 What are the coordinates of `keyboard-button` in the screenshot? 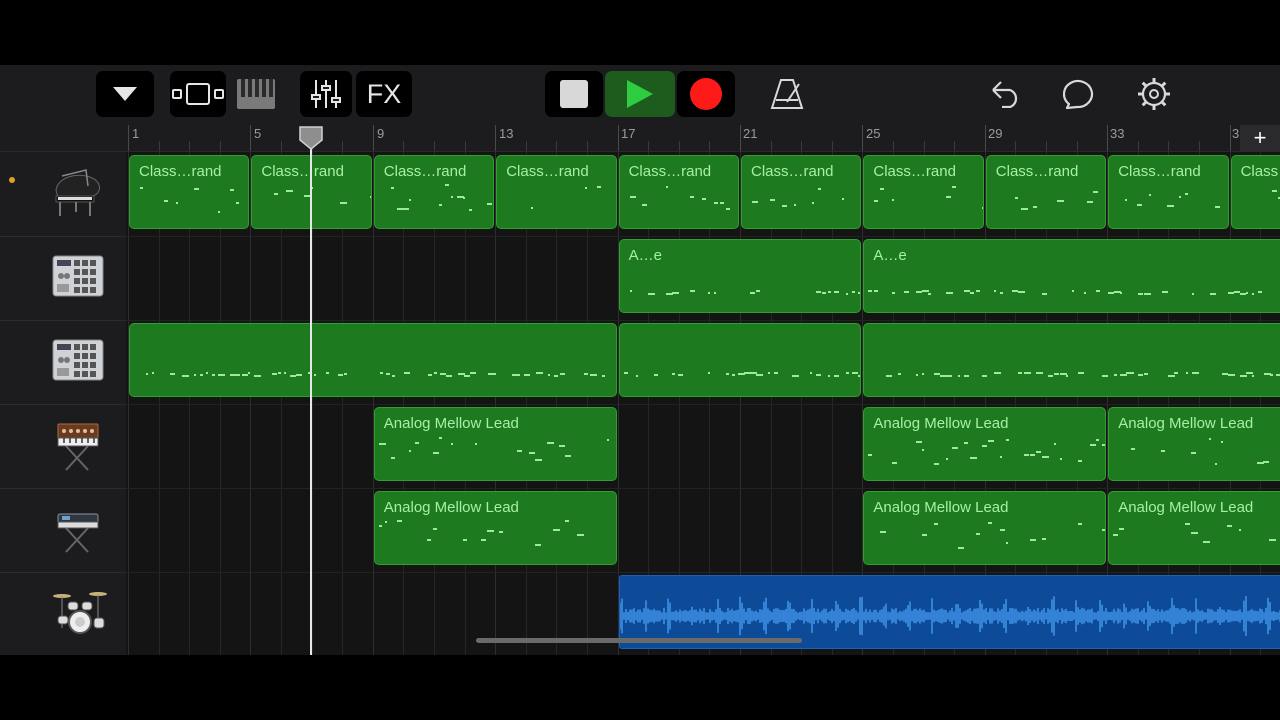 It's located at (256, 94).